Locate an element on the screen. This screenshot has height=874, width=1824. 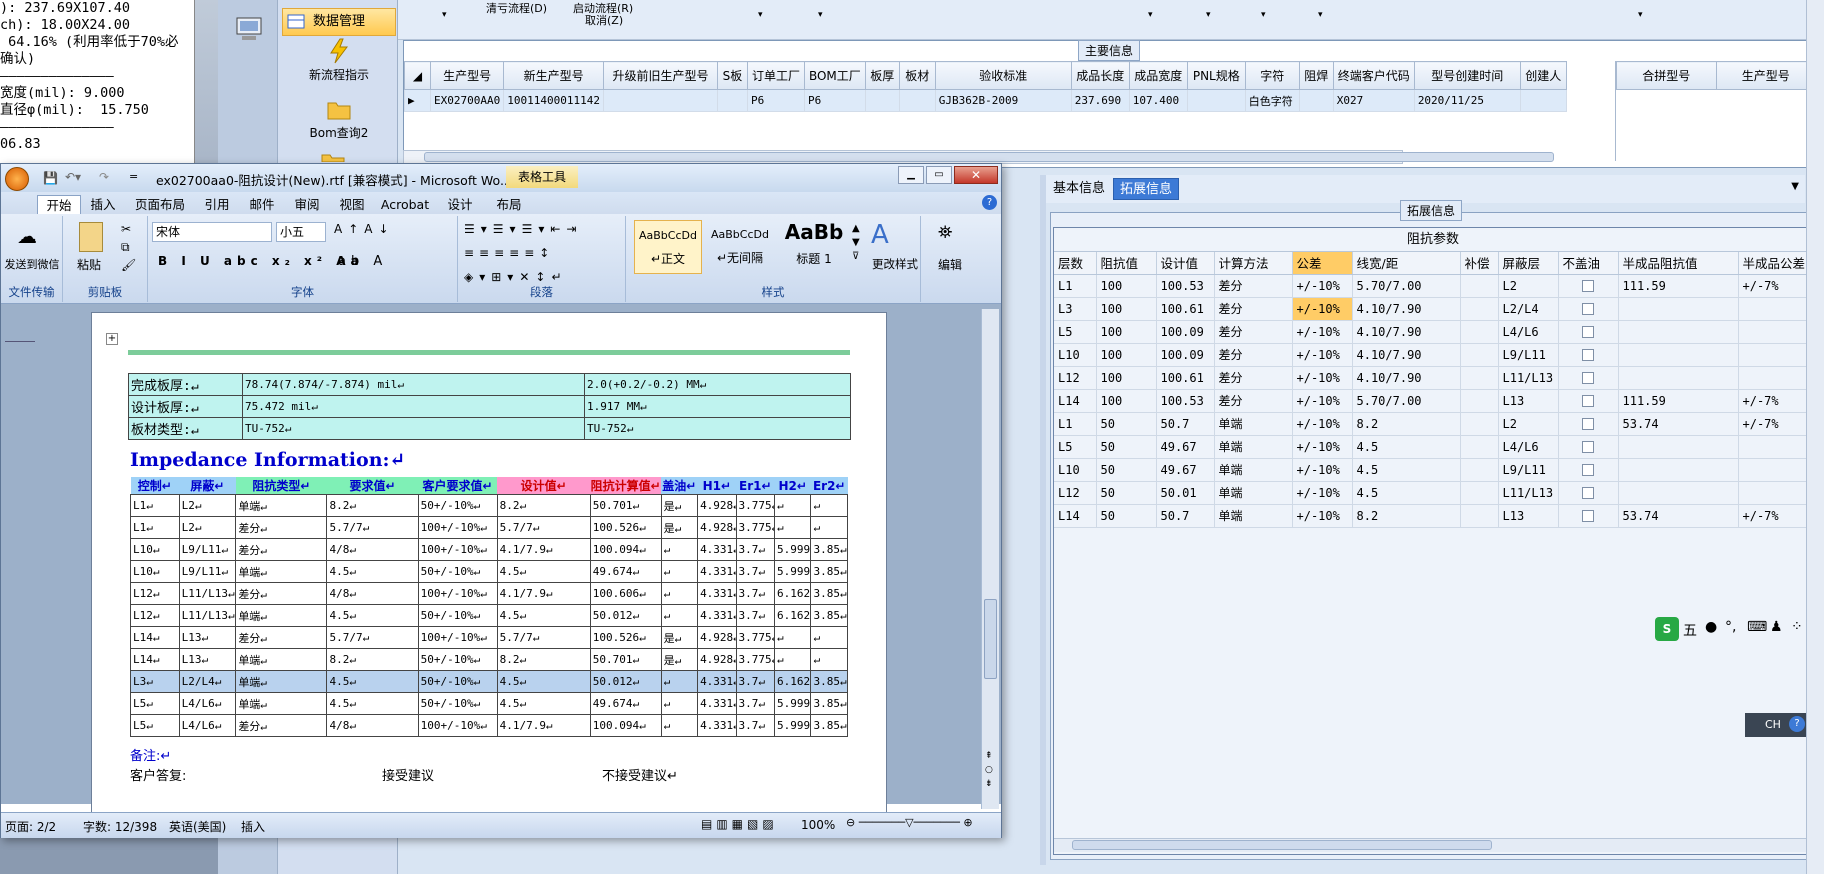
imp-cell: 4.928↵ is located at coordinates (717, 527).